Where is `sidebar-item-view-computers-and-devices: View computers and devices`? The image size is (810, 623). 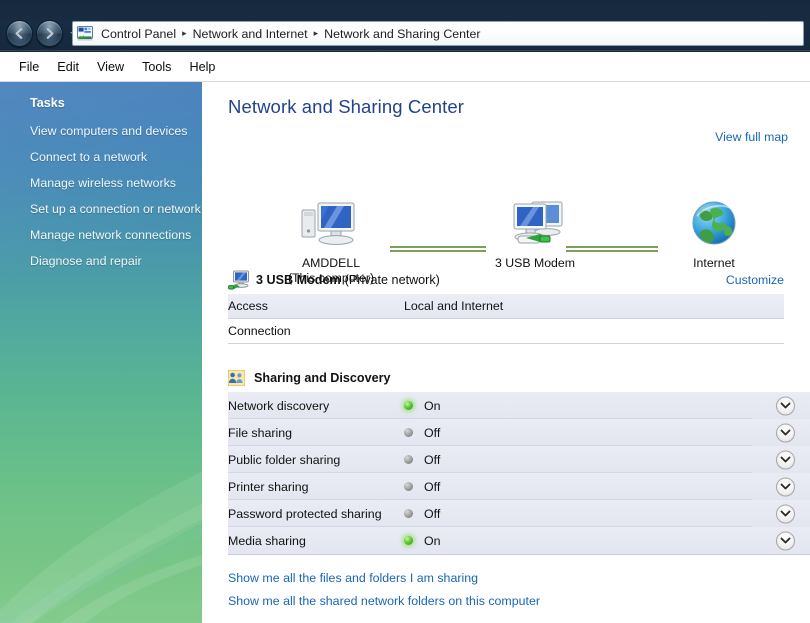
sidebar-item-view-computers-and-devices: View computers and devices is located at coordinates (101, 131).